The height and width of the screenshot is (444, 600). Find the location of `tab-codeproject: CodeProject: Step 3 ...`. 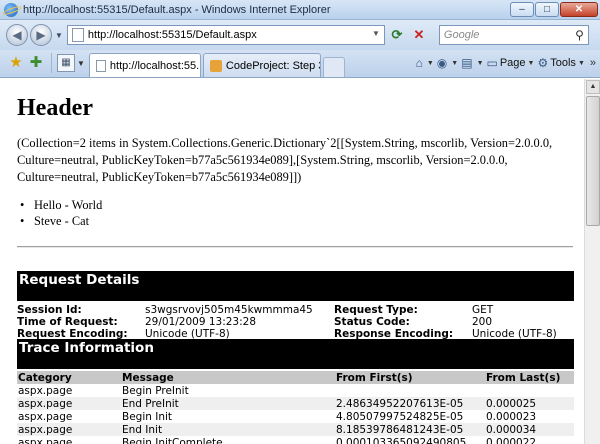

tab-codeproject: CodeProject: Step 3 ... is located at coordinates (261, 65).